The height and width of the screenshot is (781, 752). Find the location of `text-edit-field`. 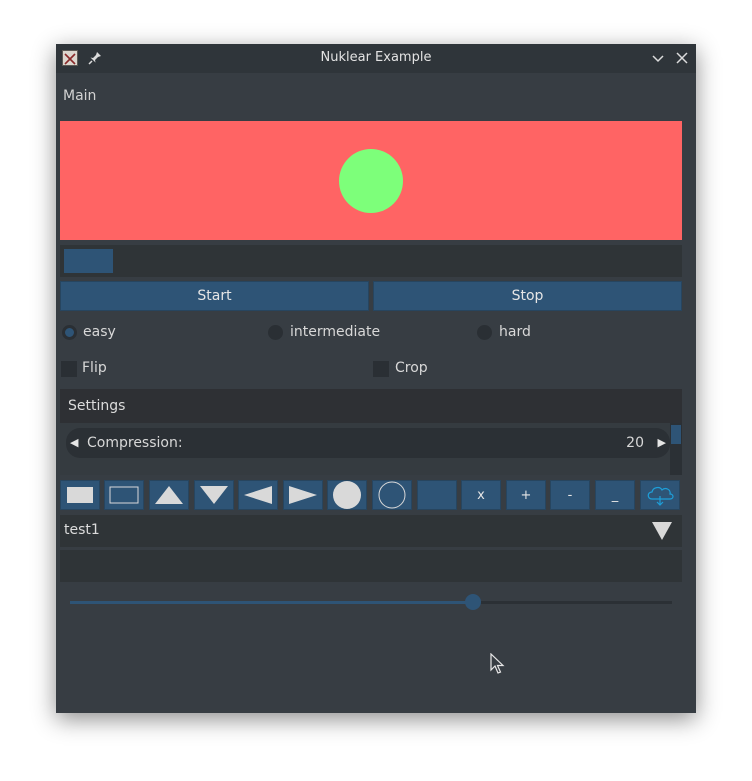

text-edit-field is located at coordinates (371, 566).